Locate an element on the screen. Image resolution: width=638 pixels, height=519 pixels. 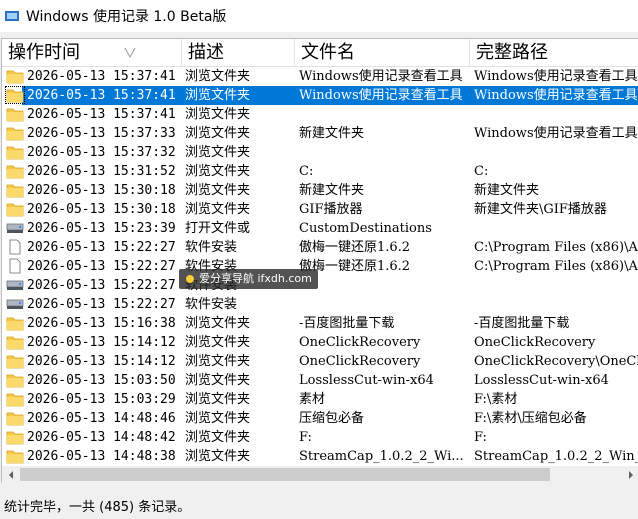
cell-path: Windows使用记录查看工具\ is located at coordinates (556, 95).